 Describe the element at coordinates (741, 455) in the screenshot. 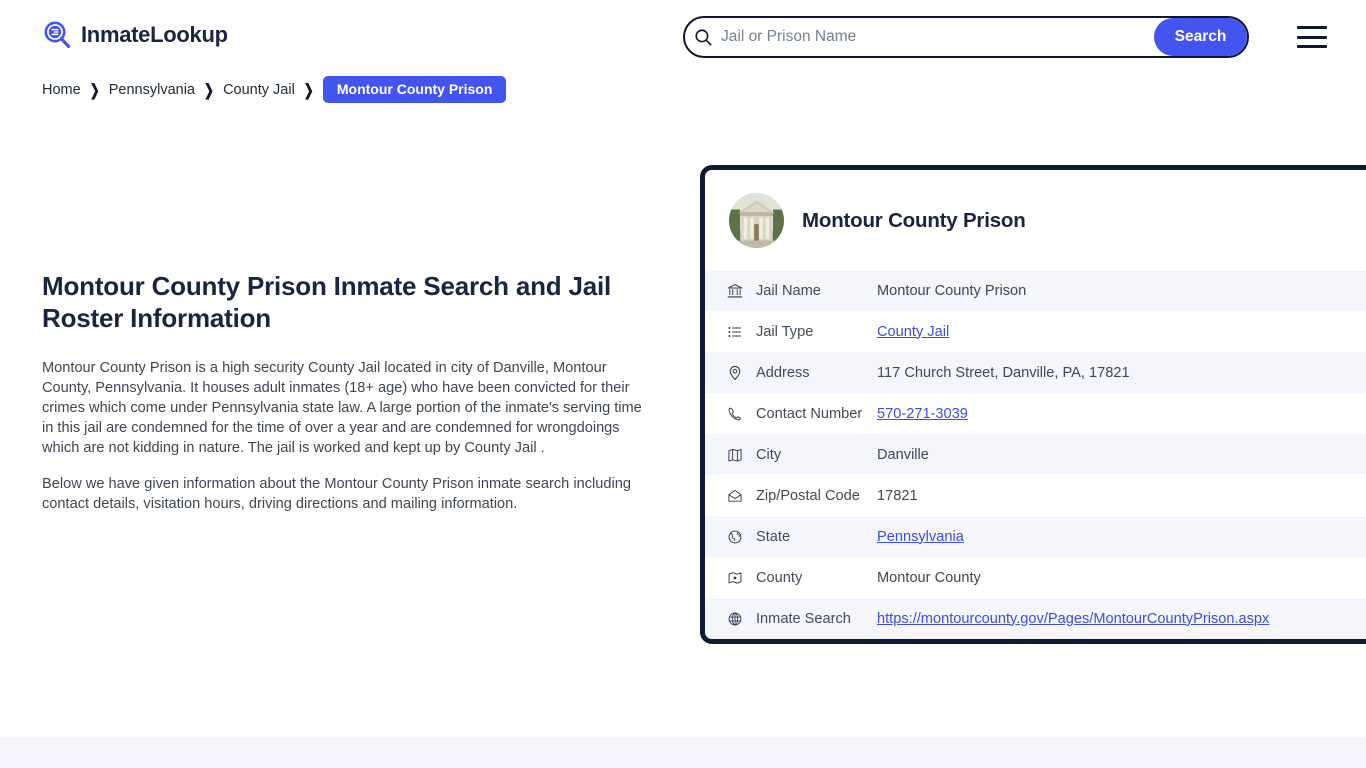

I see `map-icon` at that location.